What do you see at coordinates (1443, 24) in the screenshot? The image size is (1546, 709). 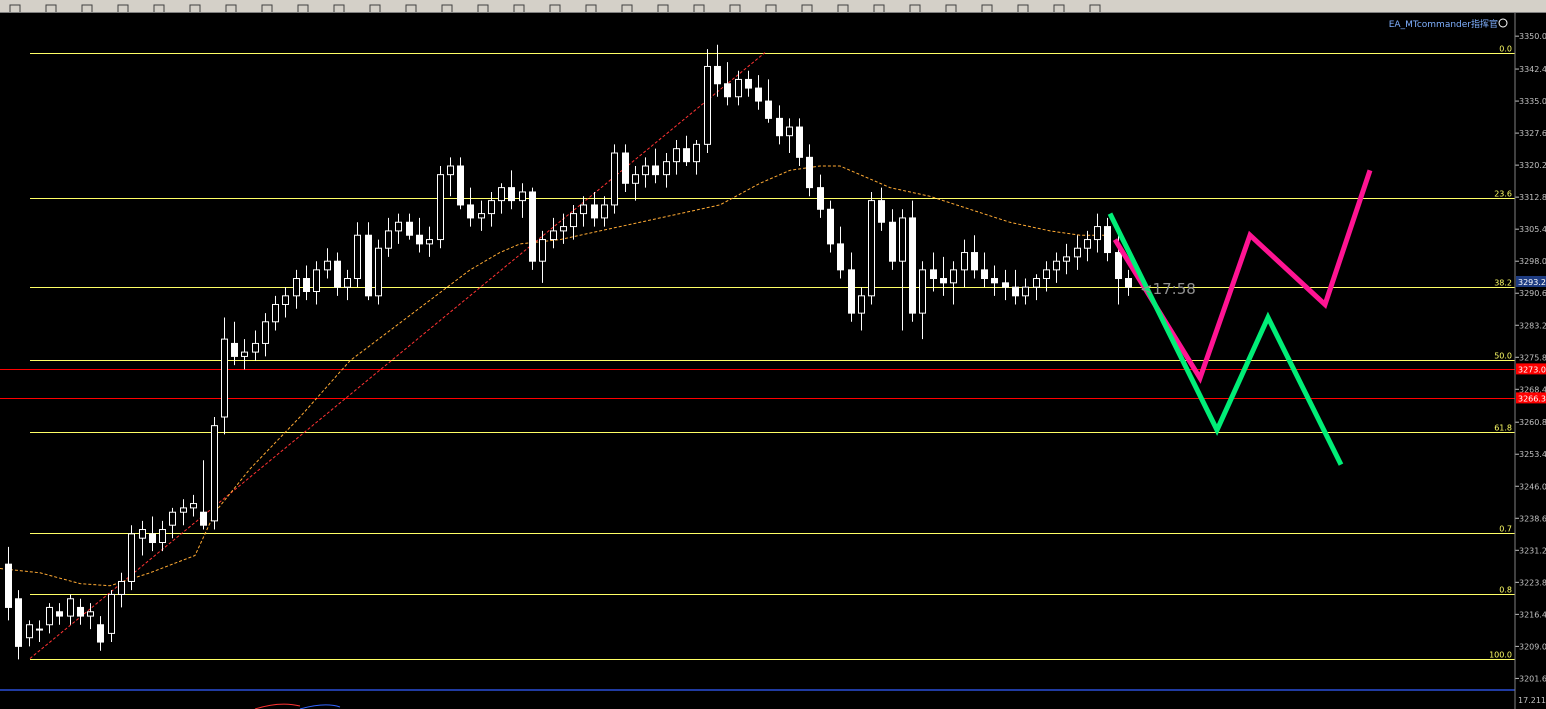 I see `expert-advisor-label: EA_MTcommander指挥官` at bounding box center [1443, 24].